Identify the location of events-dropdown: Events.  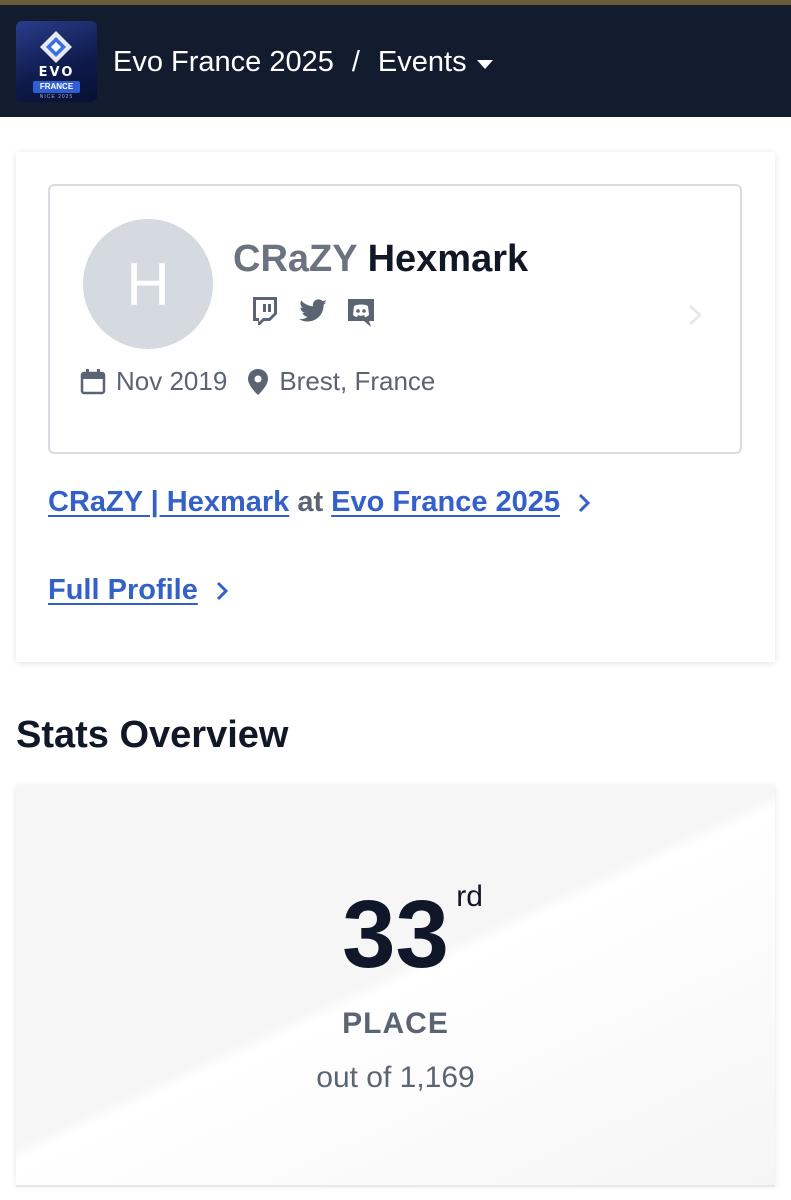
(435, 62).